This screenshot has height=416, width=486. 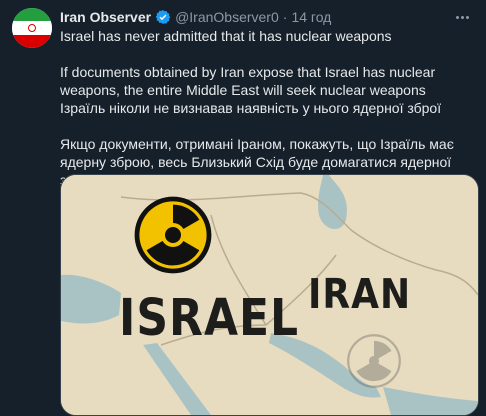 I want to click on faded-radiation-icon, so click(x=374, y=361).